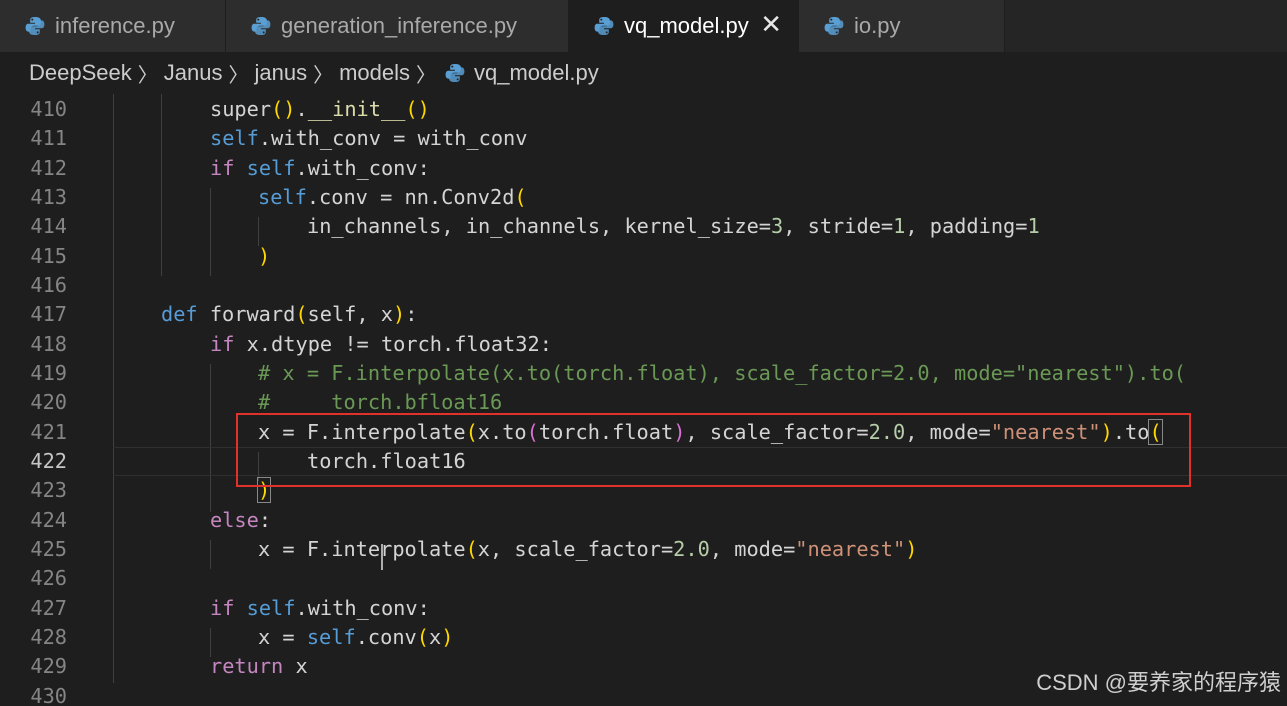  What do you see at coordinates (350, 314) in the screenshot?
I see `code-token: self, x` at bounding box center [350, 314].